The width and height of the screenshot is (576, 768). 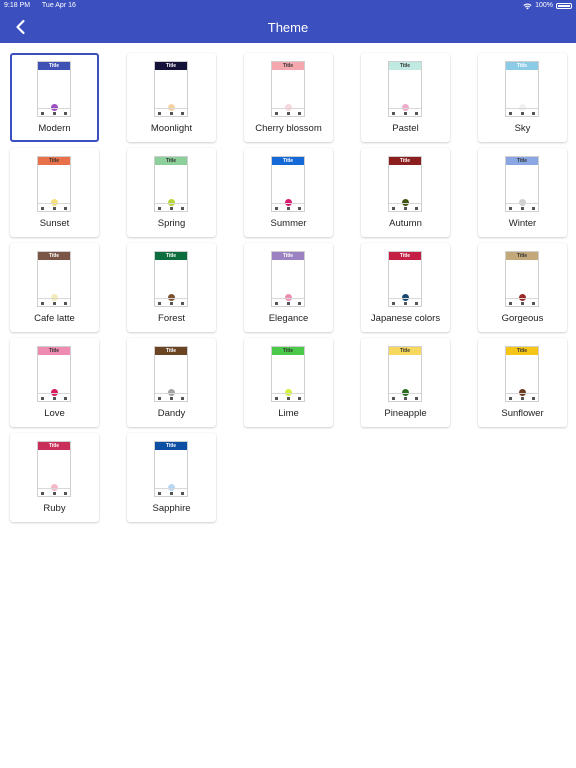 What do you see at coordinates (288, 97) in the screenshot?
I see `theme-card: Title Cherry blossom` at bounding box center [288, 97].